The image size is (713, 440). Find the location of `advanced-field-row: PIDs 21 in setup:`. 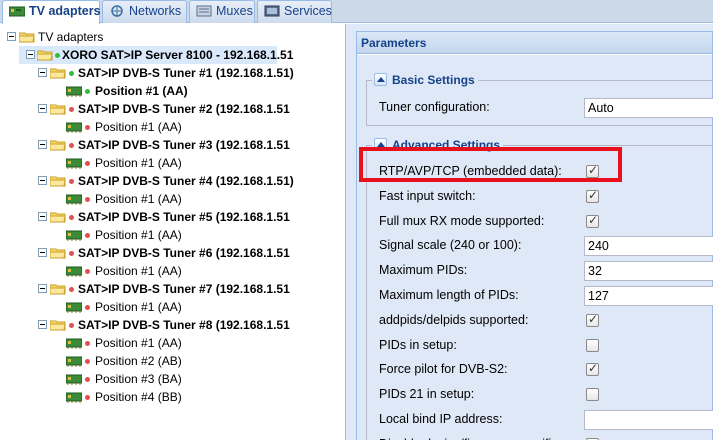

advanced-field-row: PIDs 21 in setup: is located at coordinates (540, 395).